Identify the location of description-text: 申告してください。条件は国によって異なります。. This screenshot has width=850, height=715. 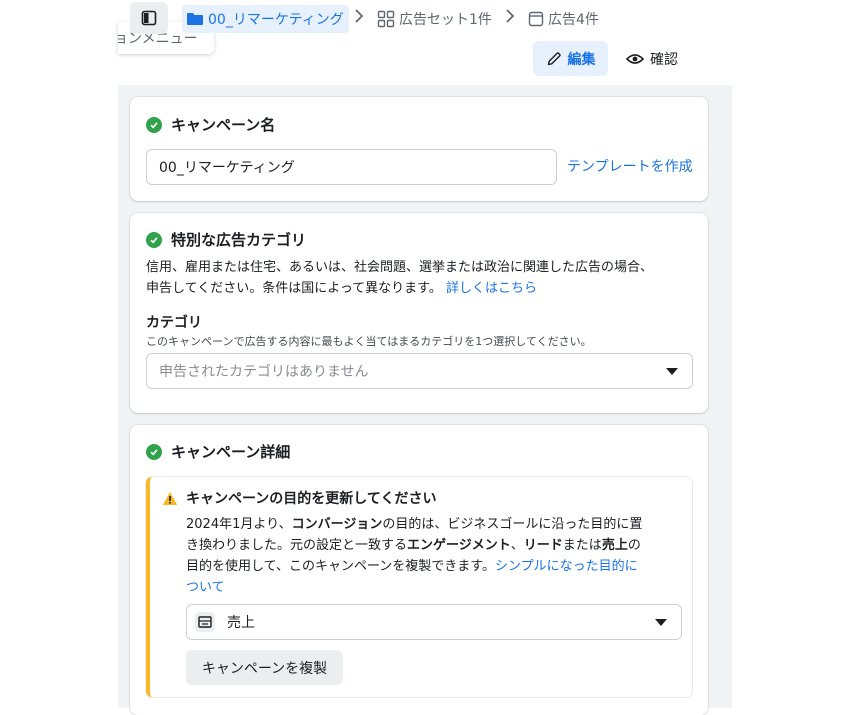
(294, 288).